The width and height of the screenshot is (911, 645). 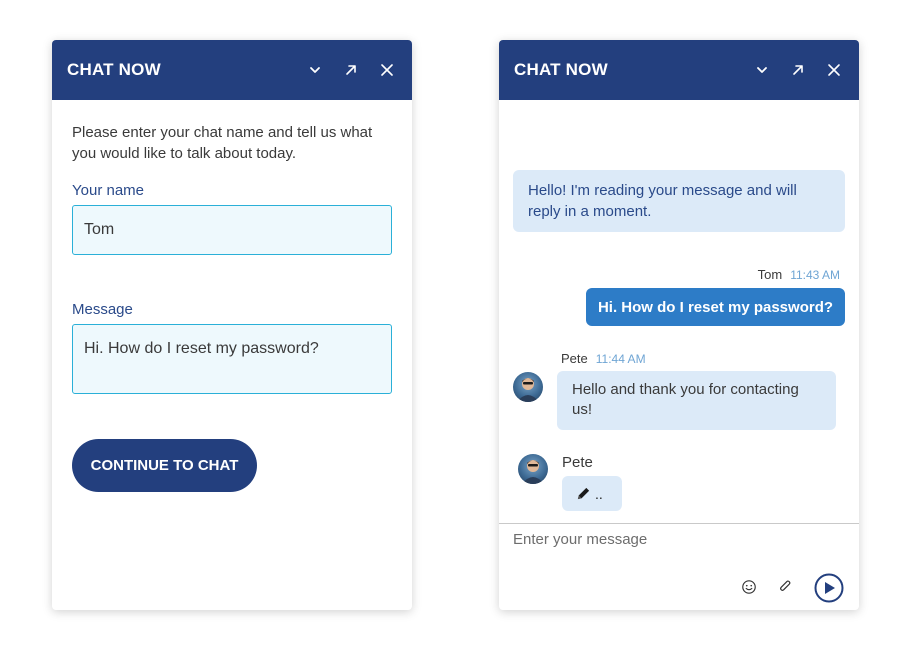 What do you see at coordinates (696, 400) in the screenshot?
I see `agent-message: Hello and thank you for contacting us!` at bounding box center [696, 400].